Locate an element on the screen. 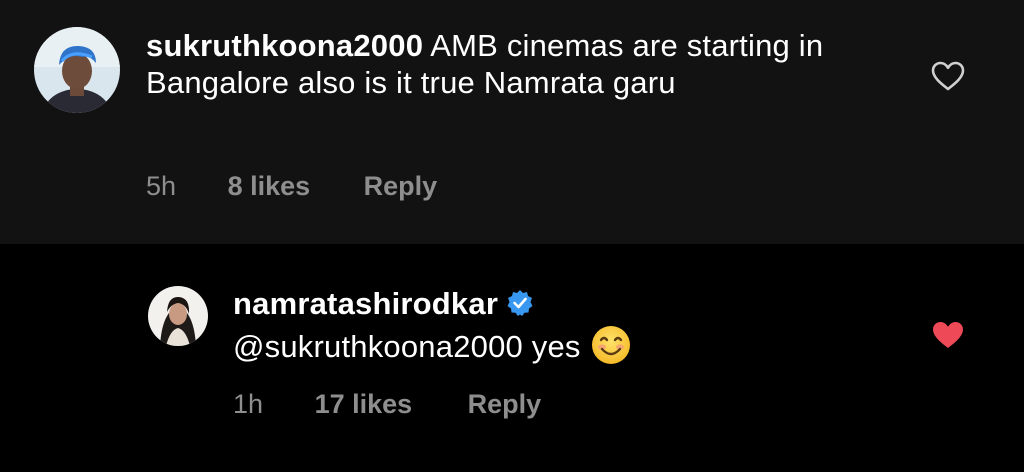 The height and width of the screenshot is (472, 1024). comment-timestamp: 1h is located at coordinates (248, 404).